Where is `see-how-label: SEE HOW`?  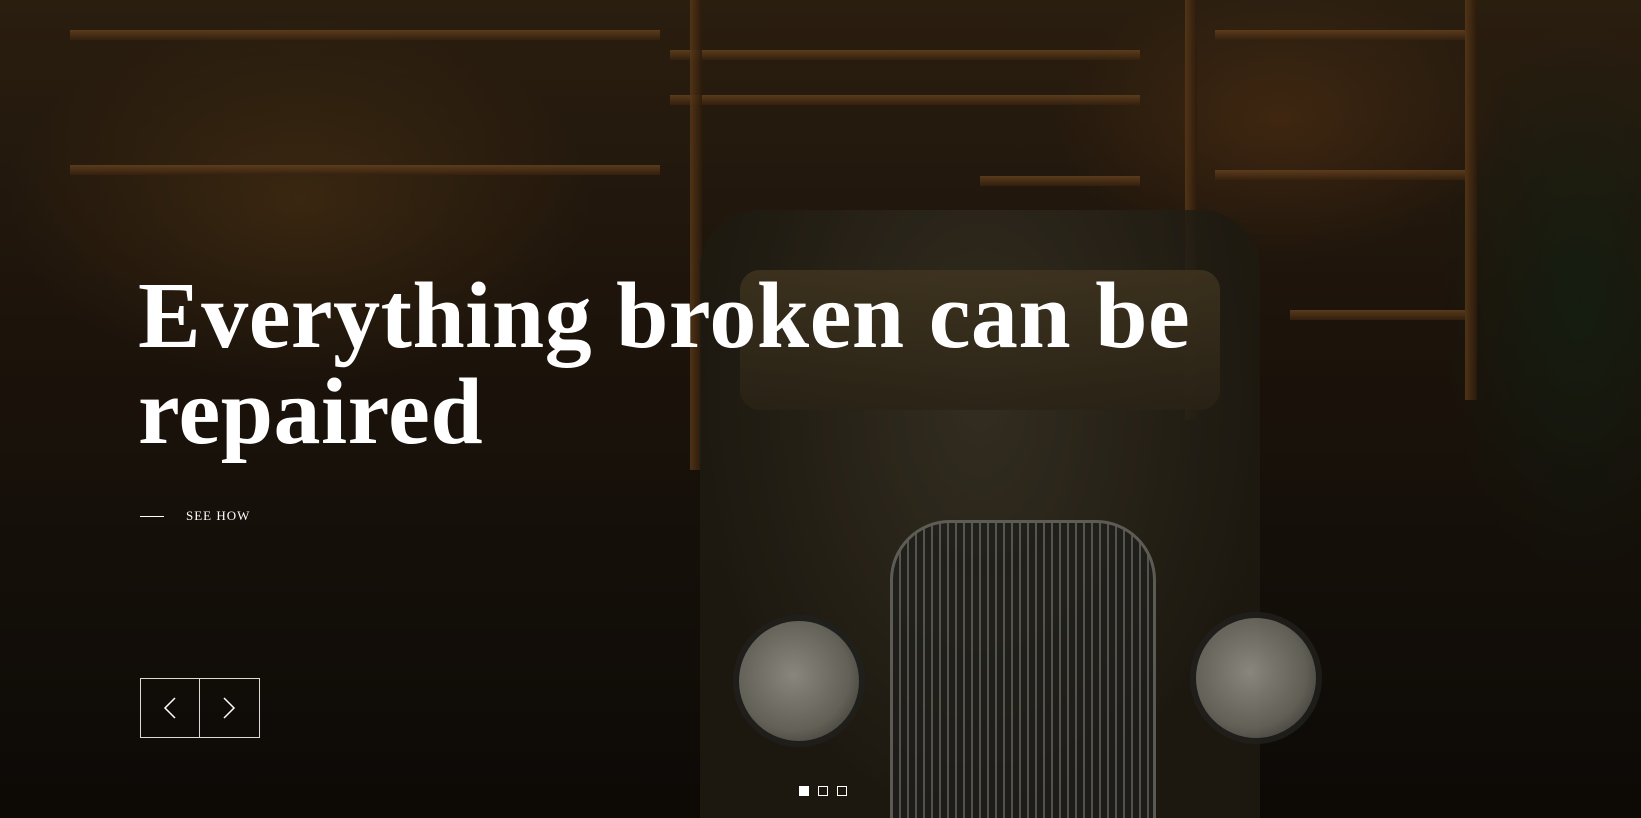
see-how-label: SEE HOW is located at coordinates (218, 515).